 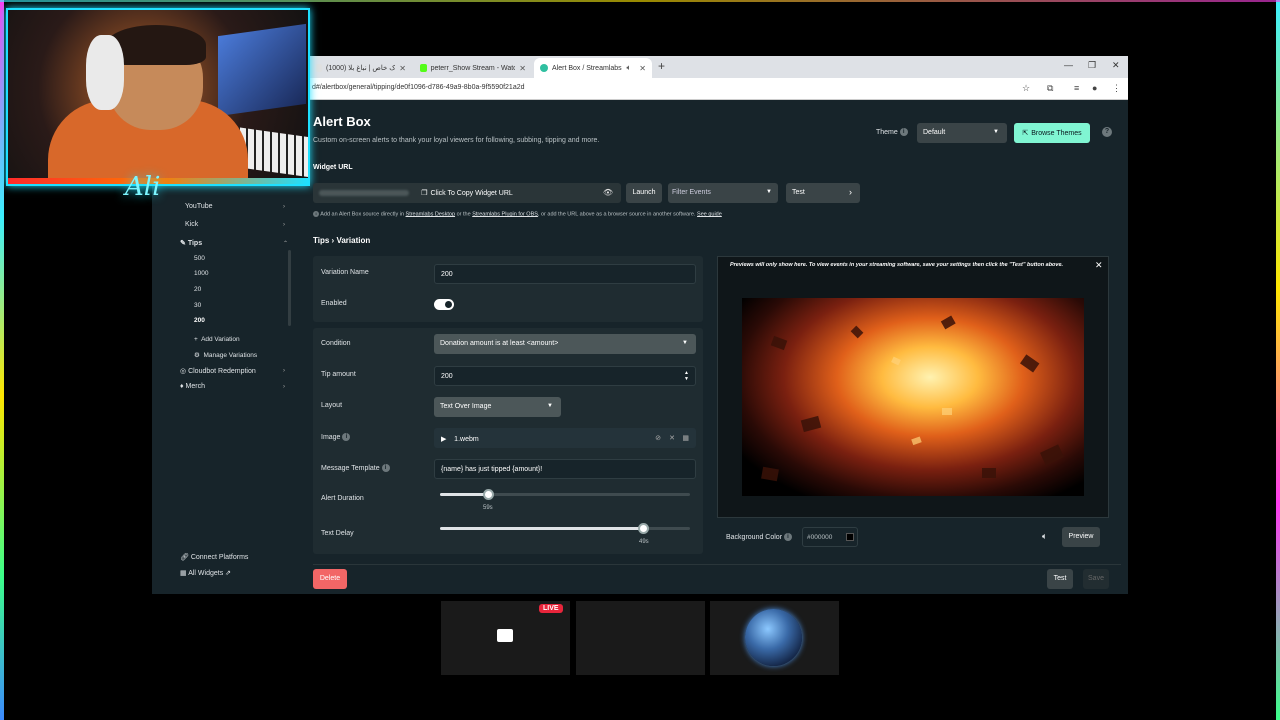 What do you see at coordinates (823, 193) in the screenshot?
I see `test-dropdown-button: Test ›` at bounding box center [823, 193].